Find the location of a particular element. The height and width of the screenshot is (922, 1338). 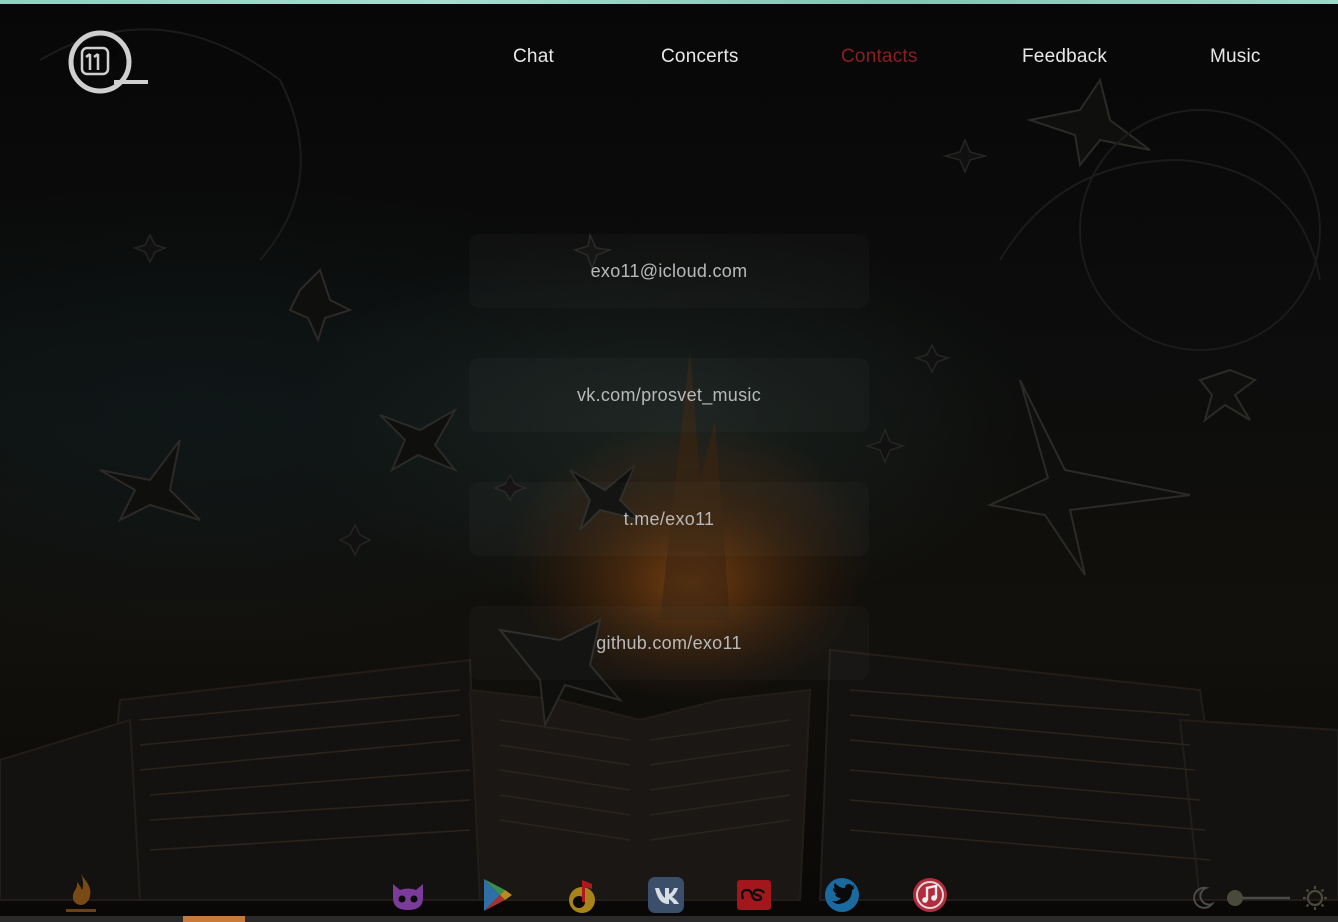

contact-telegram-link: t.me/exo11 is located at coordinates (669, 519).